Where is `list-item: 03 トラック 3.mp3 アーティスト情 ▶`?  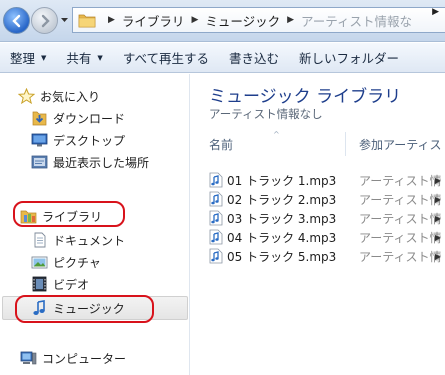
list-item: 03 トラック 3.mp3 アーティスト情 ▶ is located at coordinates (327, 218).